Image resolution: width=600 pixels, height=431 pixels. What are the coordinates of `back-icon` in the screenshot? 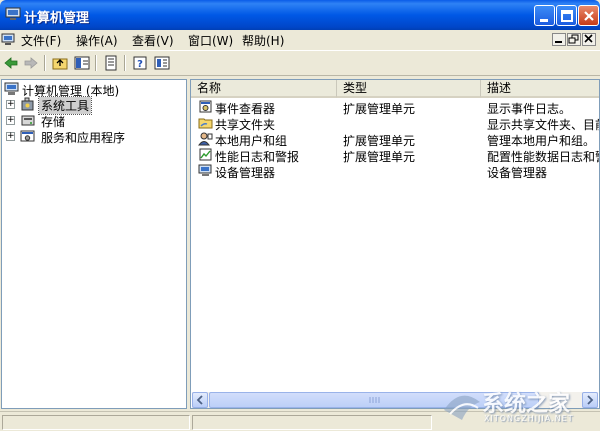 It's located at (11, 63).